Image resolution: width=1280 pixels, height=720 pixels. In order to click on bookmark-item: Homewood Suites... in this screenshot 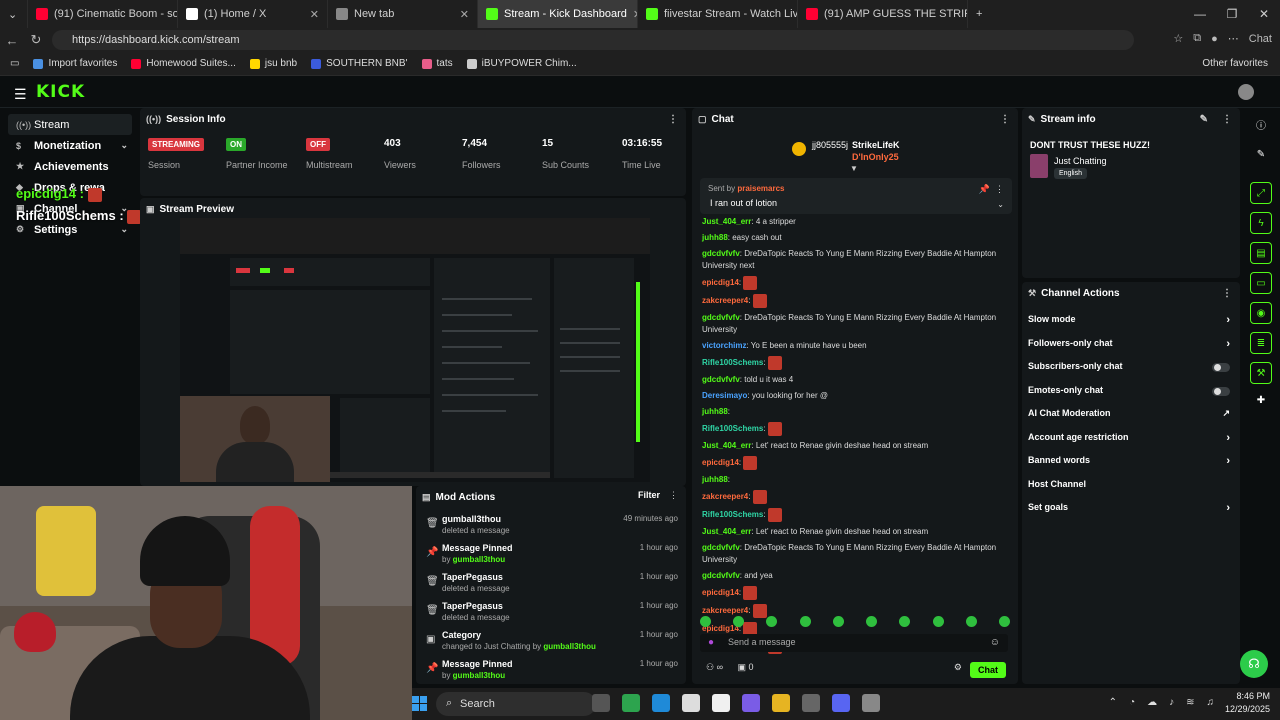, I will do `click(183, 63)`.